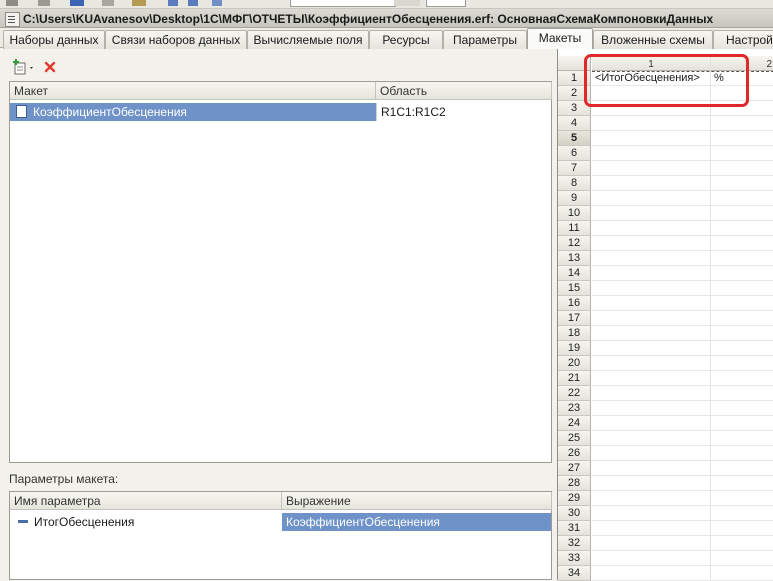 Image resolution: width=773 pixels, height=581 pixels. I want to click on sheet-row-header: 17, so click(574, 318).